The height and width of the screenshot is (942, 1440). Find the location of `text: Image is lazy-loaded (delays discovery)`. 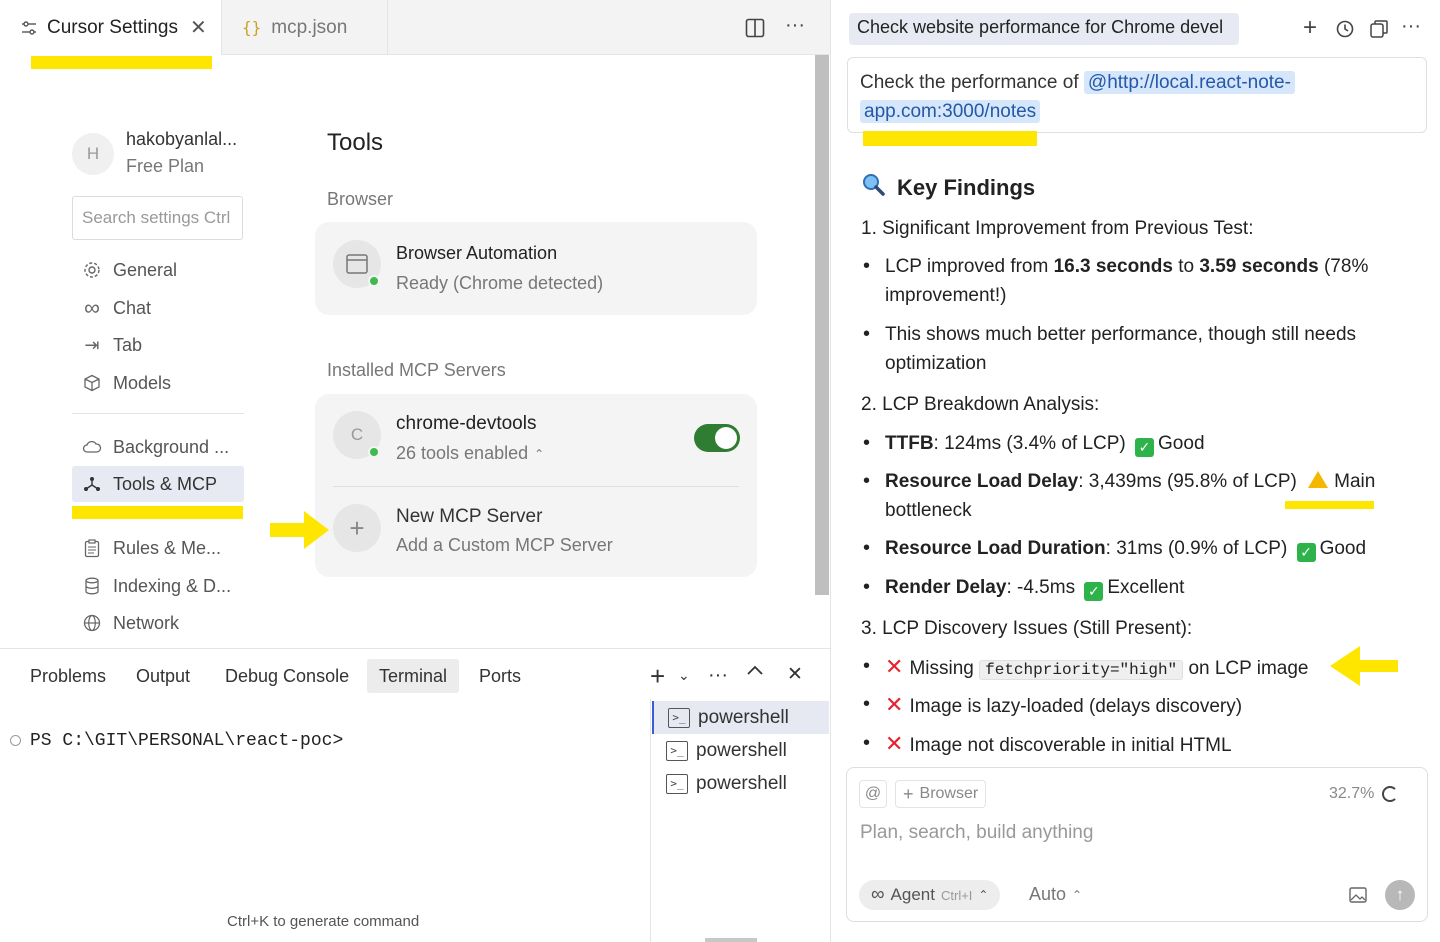

text: Image is lazy-loaded (delays discovery) is located at coordinates (1076, 706).